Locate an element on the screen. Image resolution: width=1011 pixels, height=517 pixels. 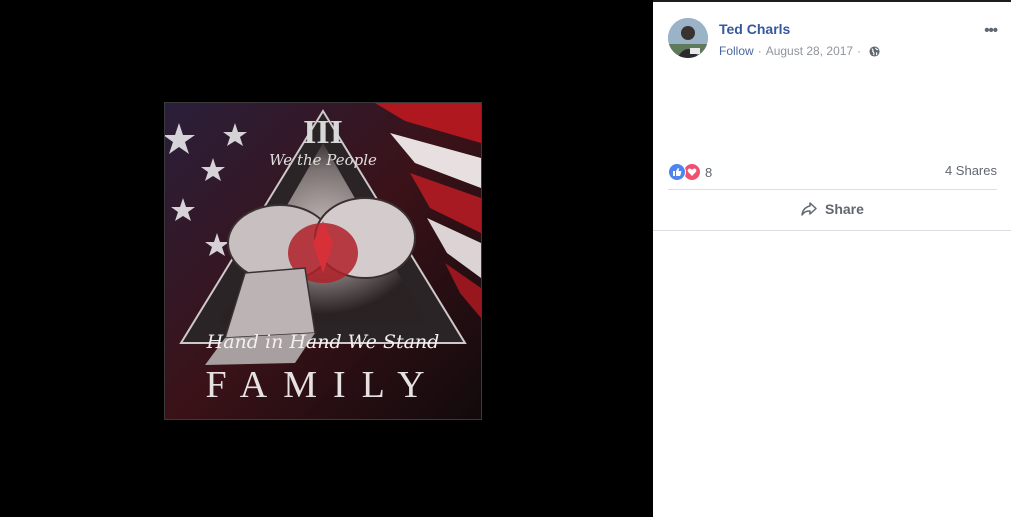
more-options-icon: ••• is located at coordinates (991, 30).